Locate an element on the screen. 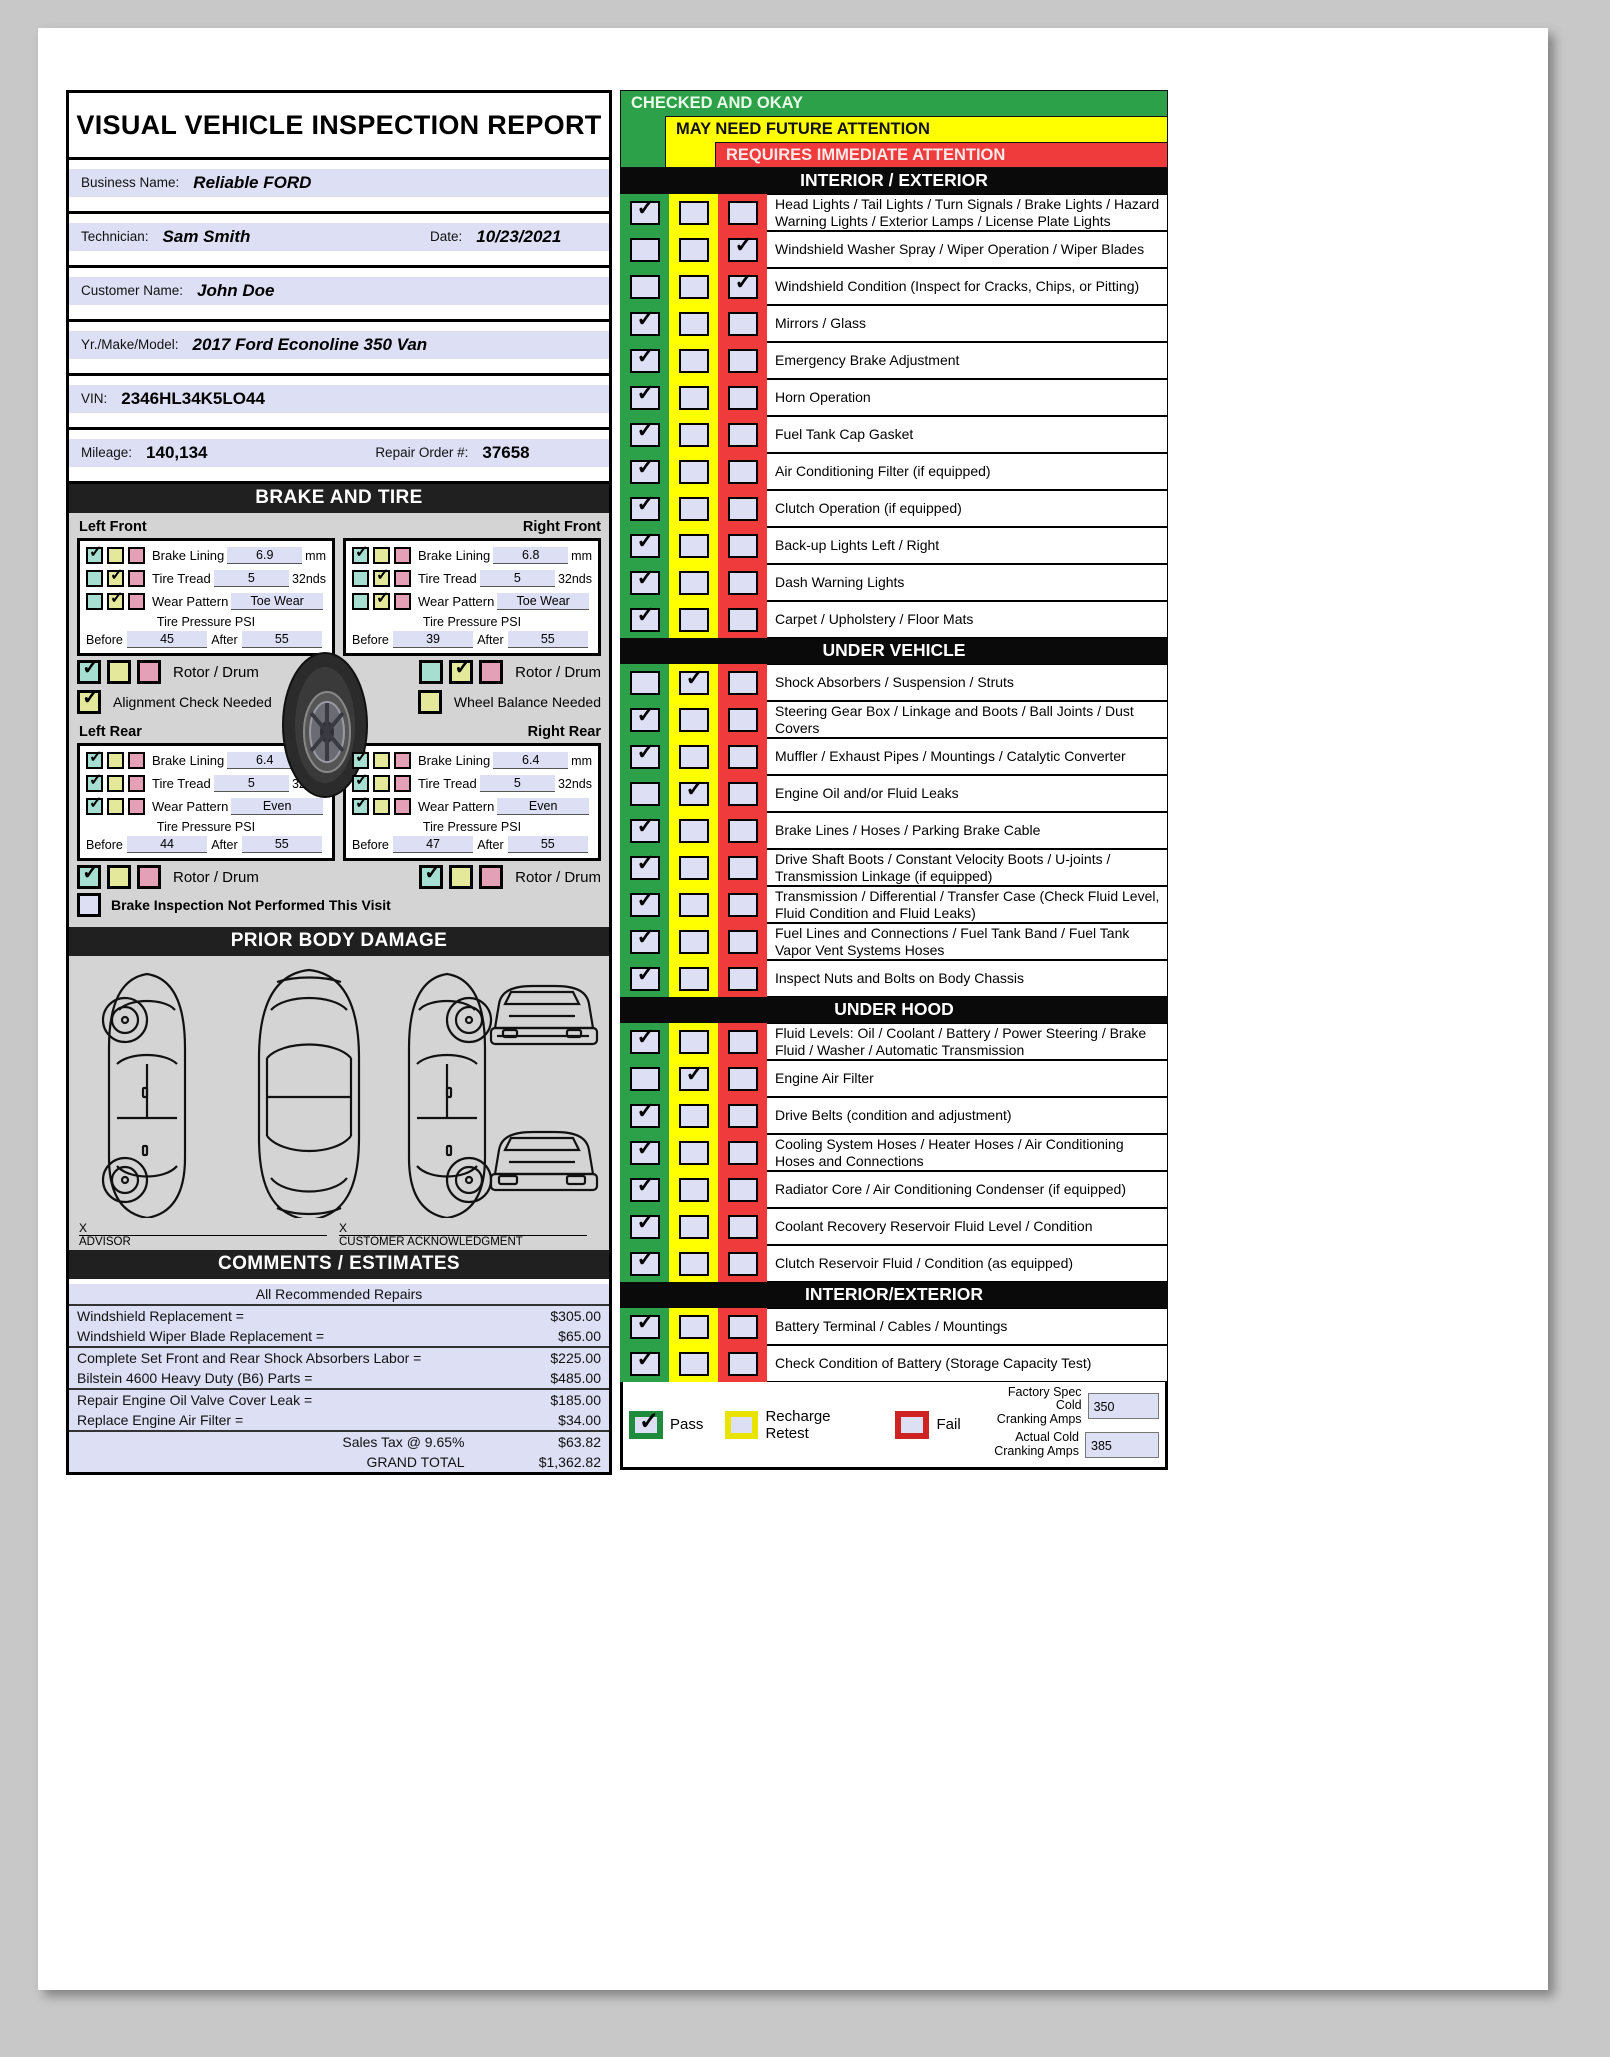  business-name-value: Reliable FORD is located at coordinates (397, 183).